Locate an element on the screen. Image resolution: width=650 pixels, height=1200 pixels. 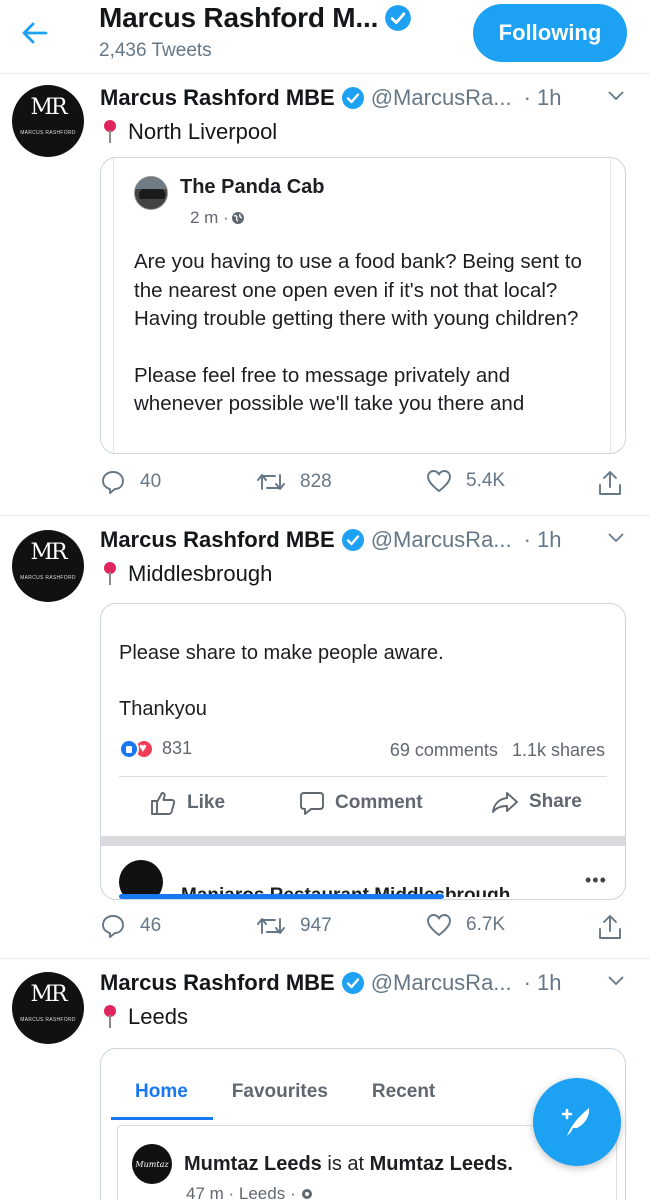
fb-post-meta: 2 m · is located at coordinates (217, 218).